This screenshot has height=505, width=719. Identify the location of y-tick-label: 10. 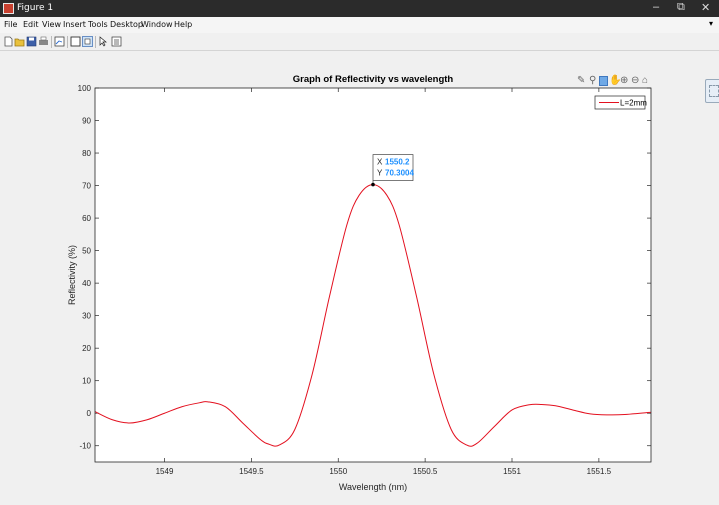
(86, 381).